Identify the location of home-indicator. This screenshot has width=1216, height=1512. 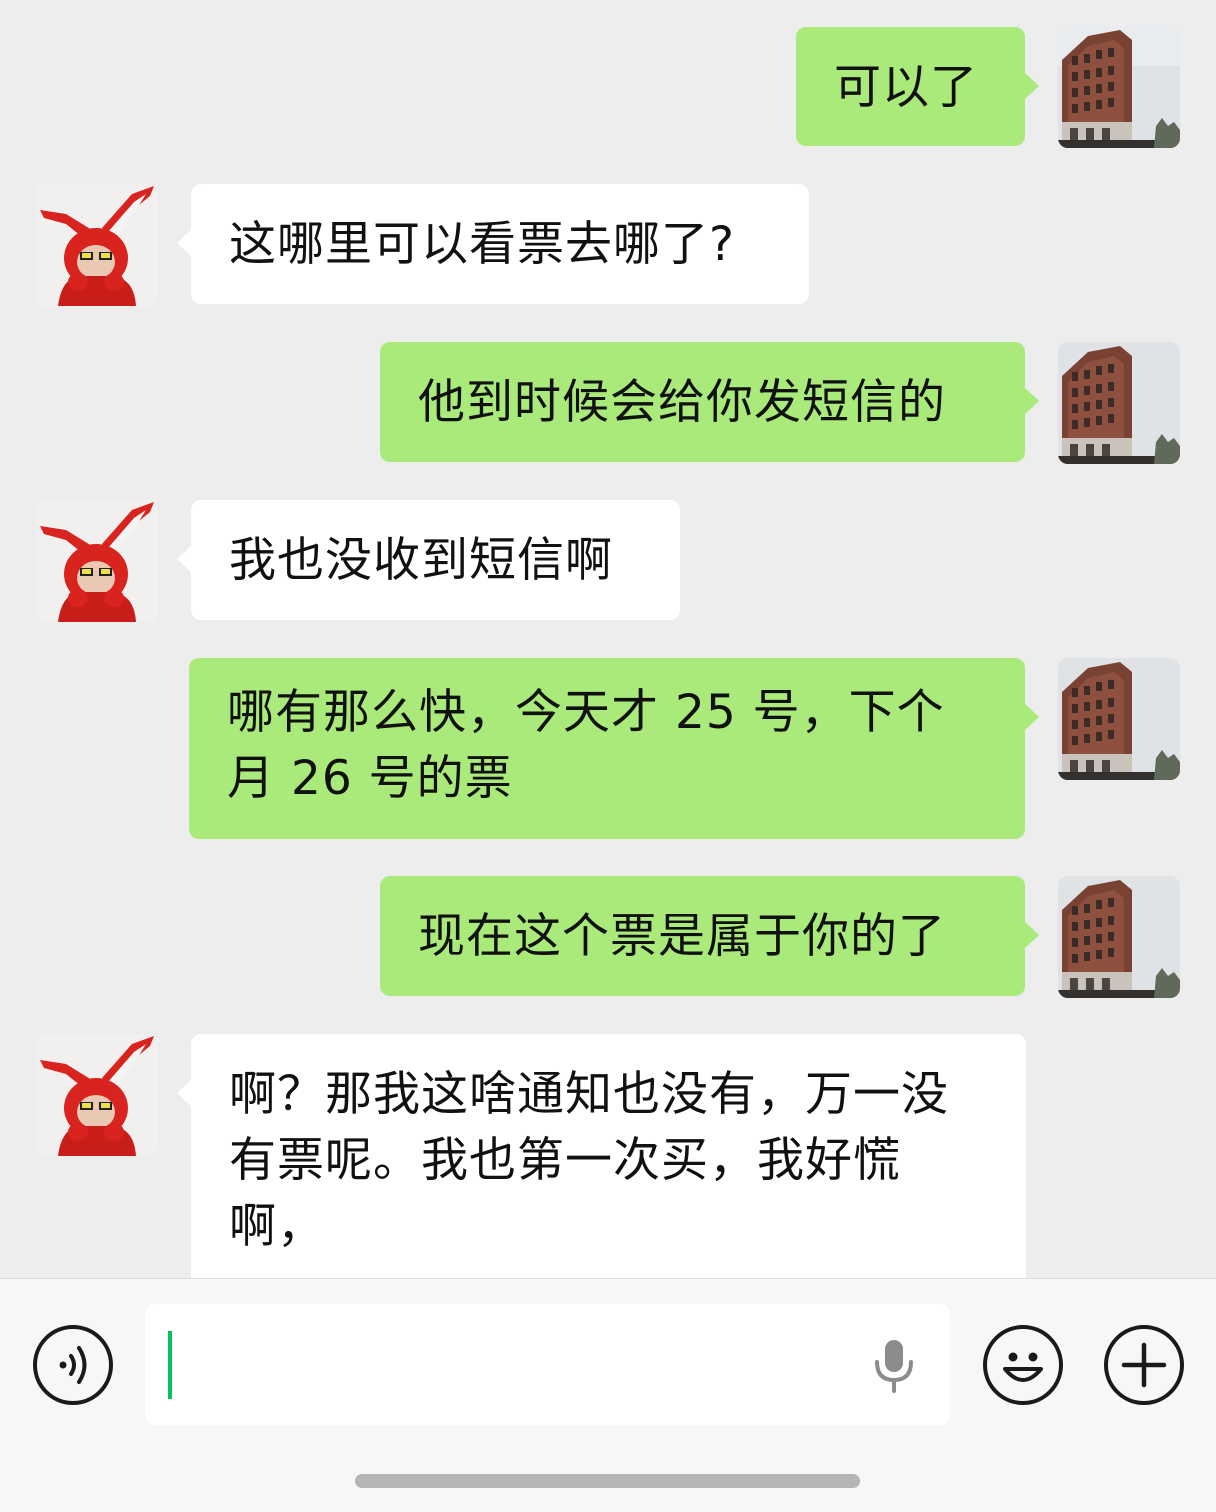
(607, 1481).